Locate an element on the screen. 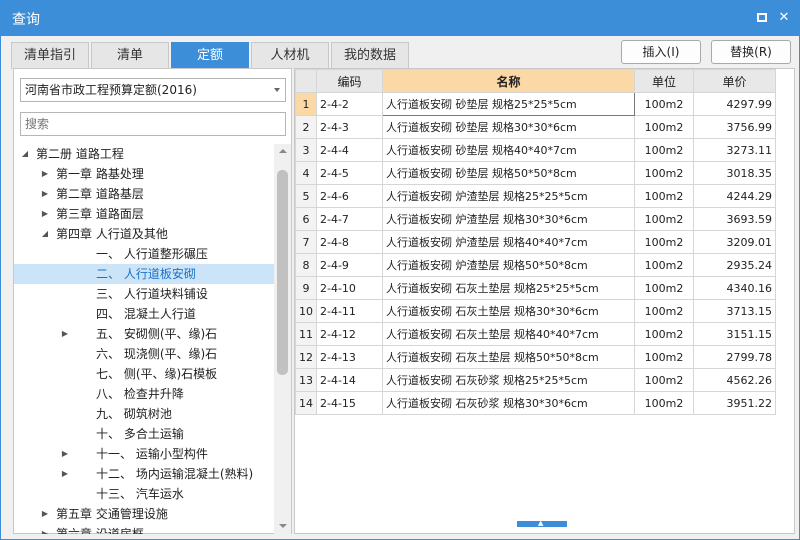  table-row: 4 2-4-5 人行道板安砌 砂垫层 规格50*50*8cm 100m2 3018.35 is located at coordinates (535, 173).